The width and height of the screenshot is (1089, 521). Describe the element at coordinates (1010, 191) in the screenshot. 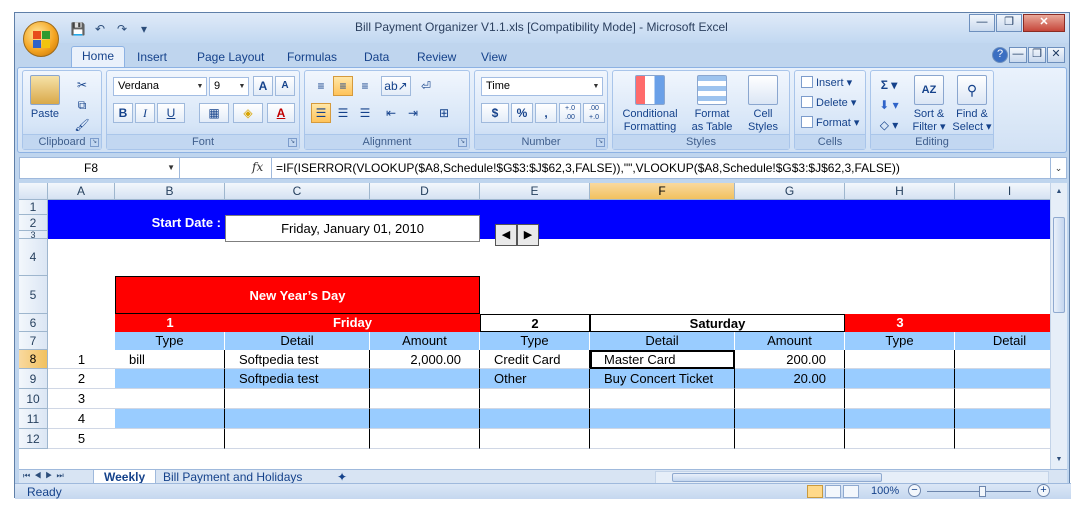

I see `column-header-i: I` at that location.